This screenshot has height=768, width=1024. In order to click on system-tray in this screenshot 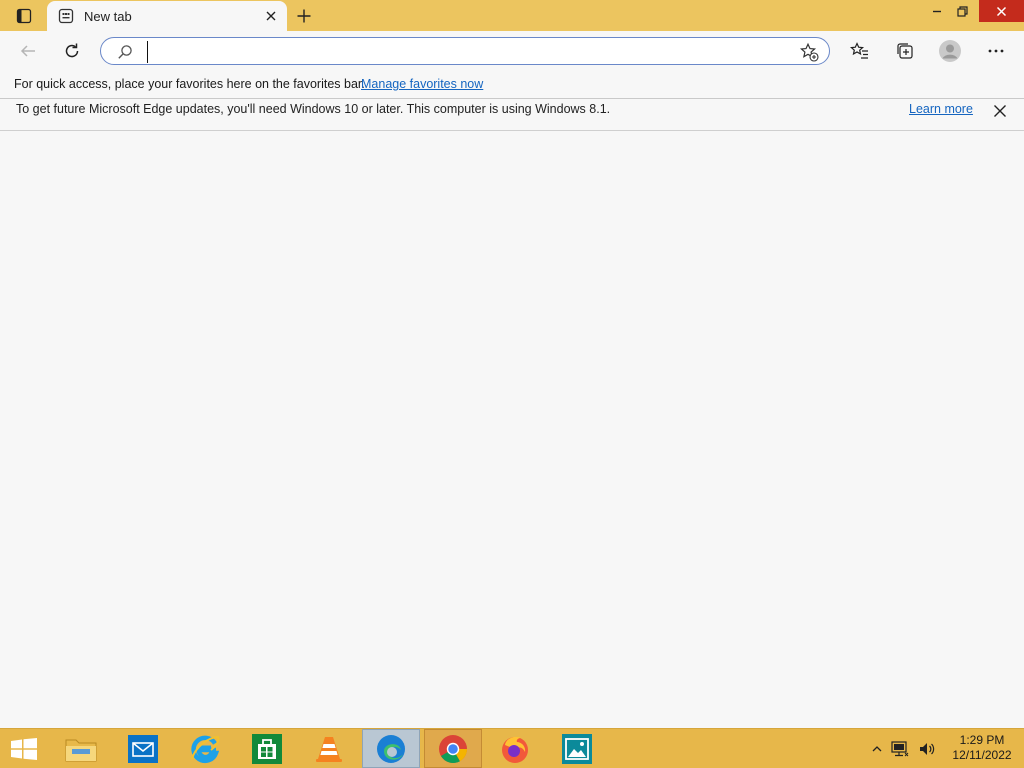, I will do `click(904, 749)`.